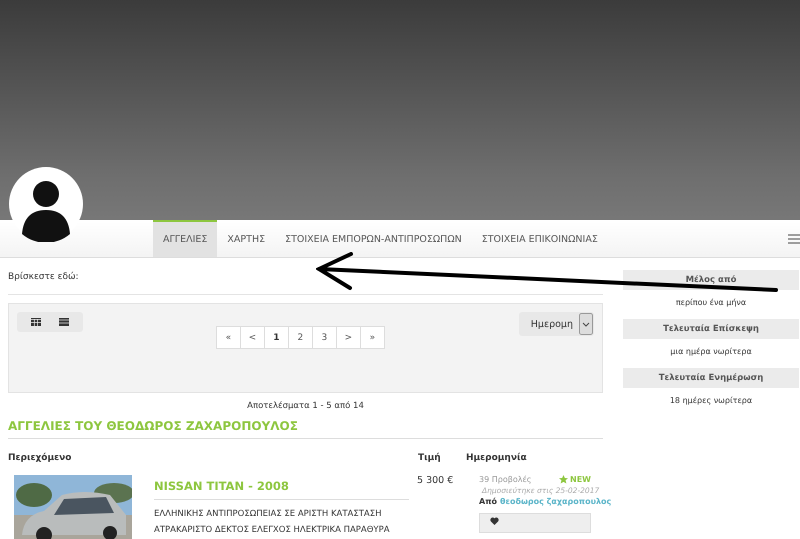 Image resolution: width=800 pixels, height=539 pixels. What do you see at coordinates (324, 337) in the screenshot?
I see `page-link: 3` at bounding box center [324, 337].